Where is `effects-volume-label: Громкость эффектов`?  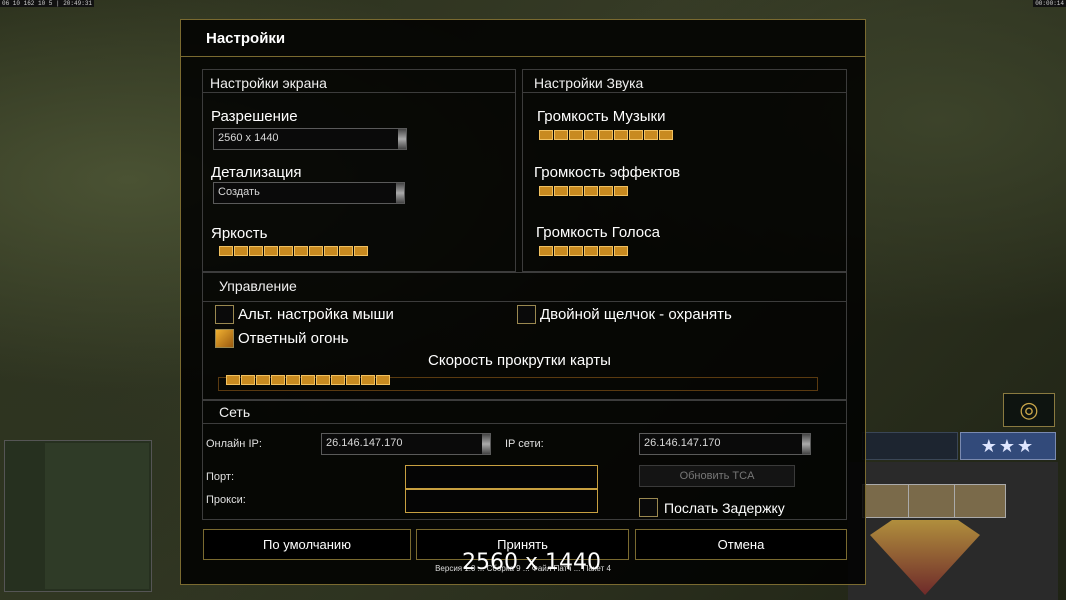
effects-volume-label: Громкость эффектов is located at coordinates (607, 172).